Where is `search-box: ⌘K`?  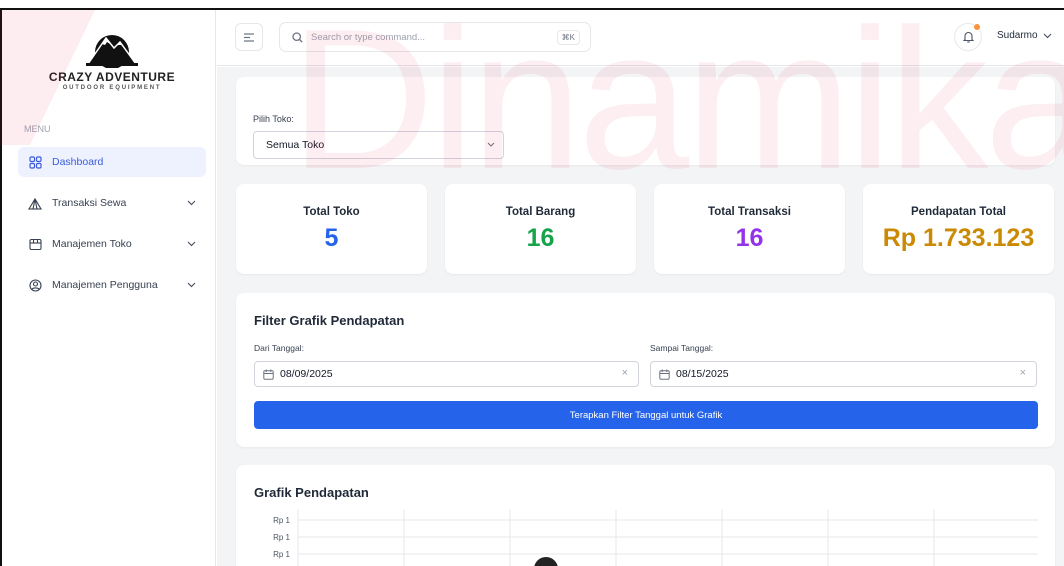
search-box: ⌘K is located at coordinates (435, 37).